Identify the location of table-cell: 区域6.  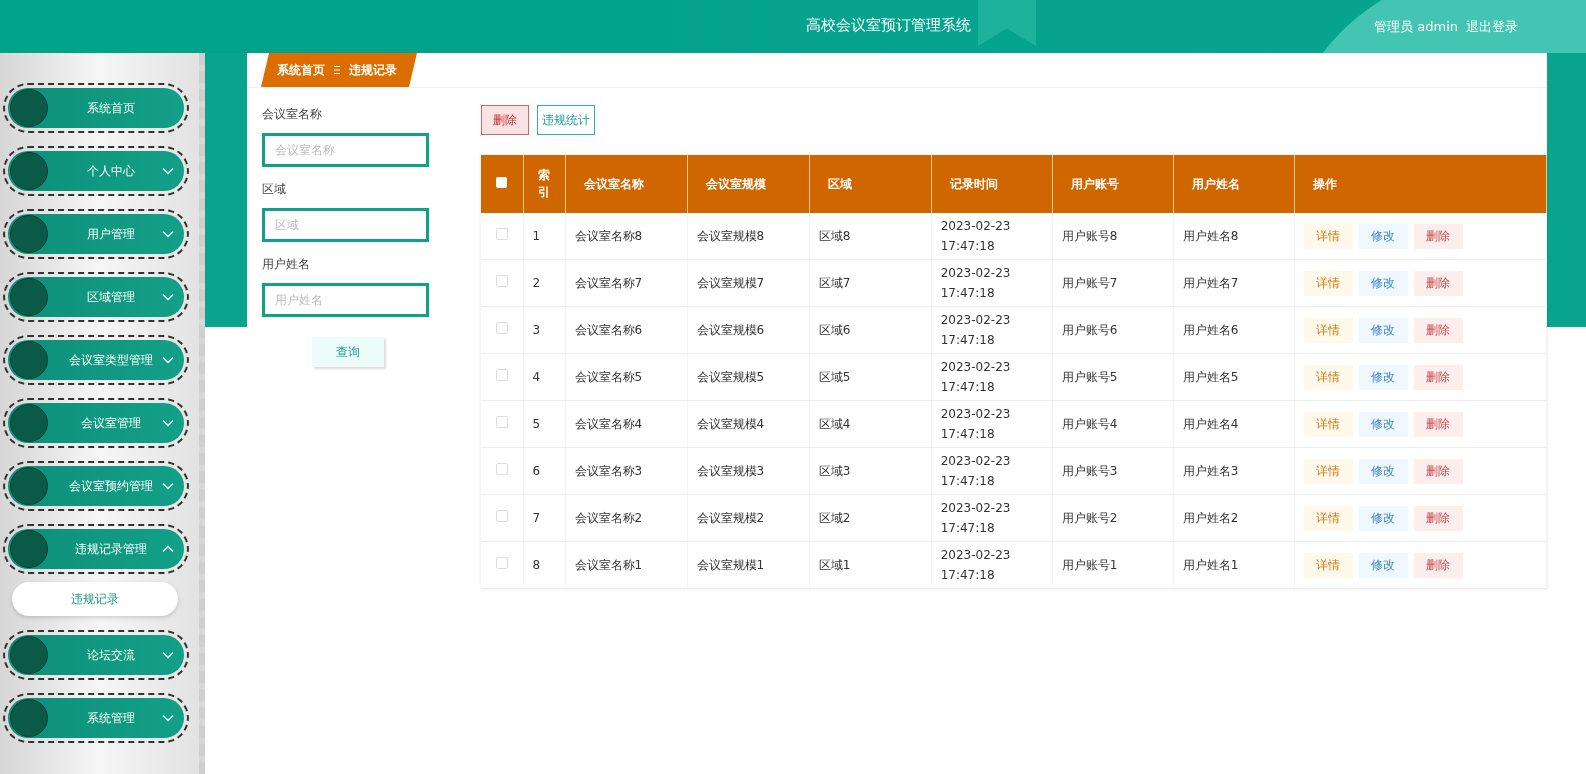
(834, 330).